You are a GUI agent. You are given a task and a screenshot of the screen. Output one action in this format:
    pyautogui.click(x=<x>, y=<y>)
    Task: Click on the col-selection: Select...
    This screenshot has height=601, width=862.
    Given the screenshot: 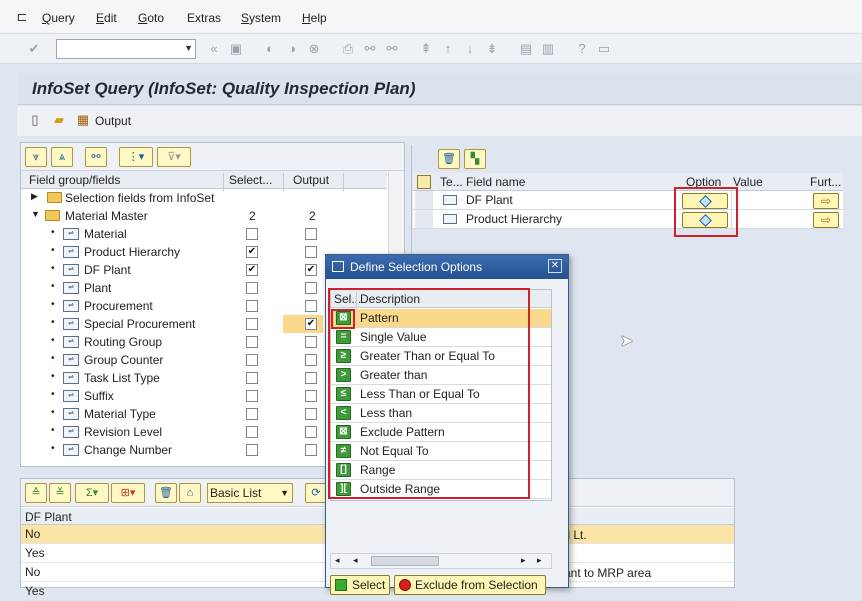 What is the action you would take?
    pyautogui.click(x=250, y=180)
    